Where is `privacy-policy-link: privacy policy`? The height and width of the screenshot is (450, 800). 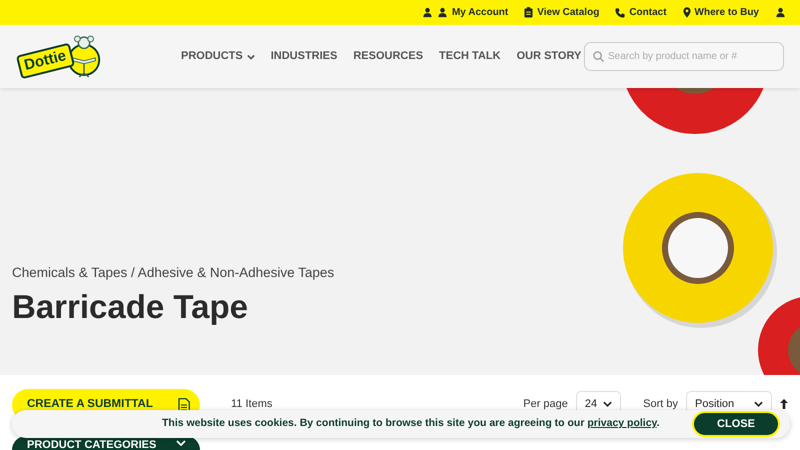
privacy-policy-link: privacy policy is located at coordinates (622, 423).